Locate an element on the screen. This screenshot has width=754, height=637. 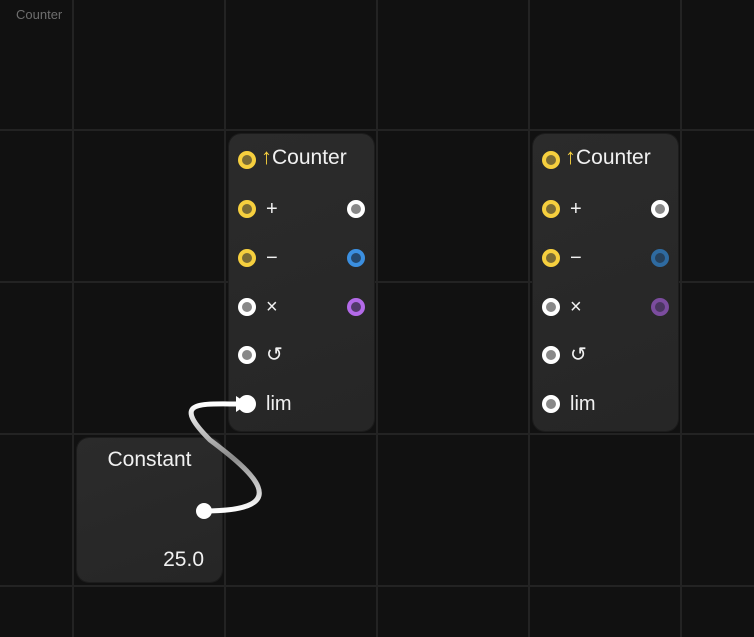
counter-node-2: ↑Counter + − × ↺ lim is located at coordinates (605, 282).